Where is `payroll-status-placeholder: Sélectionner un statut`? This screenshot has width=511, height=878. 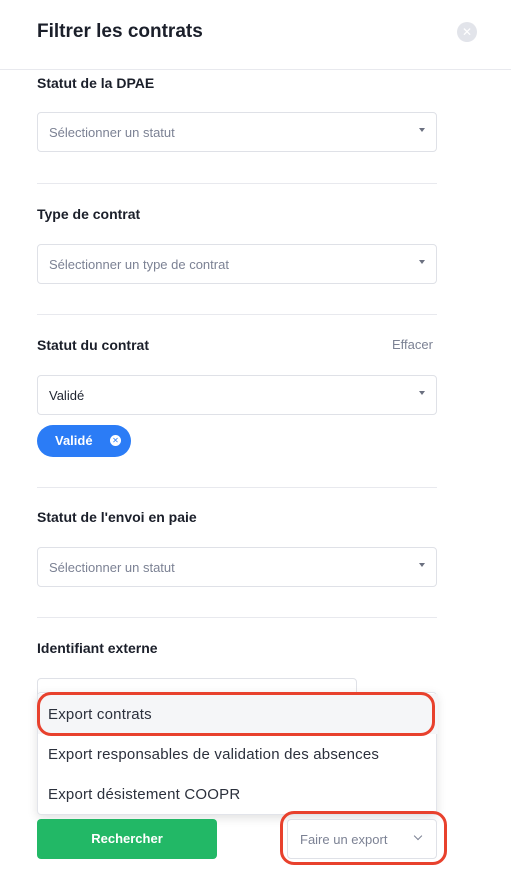
payroll-status-placeholder: Sélectionner un statut is located at coordinates (112, 567).